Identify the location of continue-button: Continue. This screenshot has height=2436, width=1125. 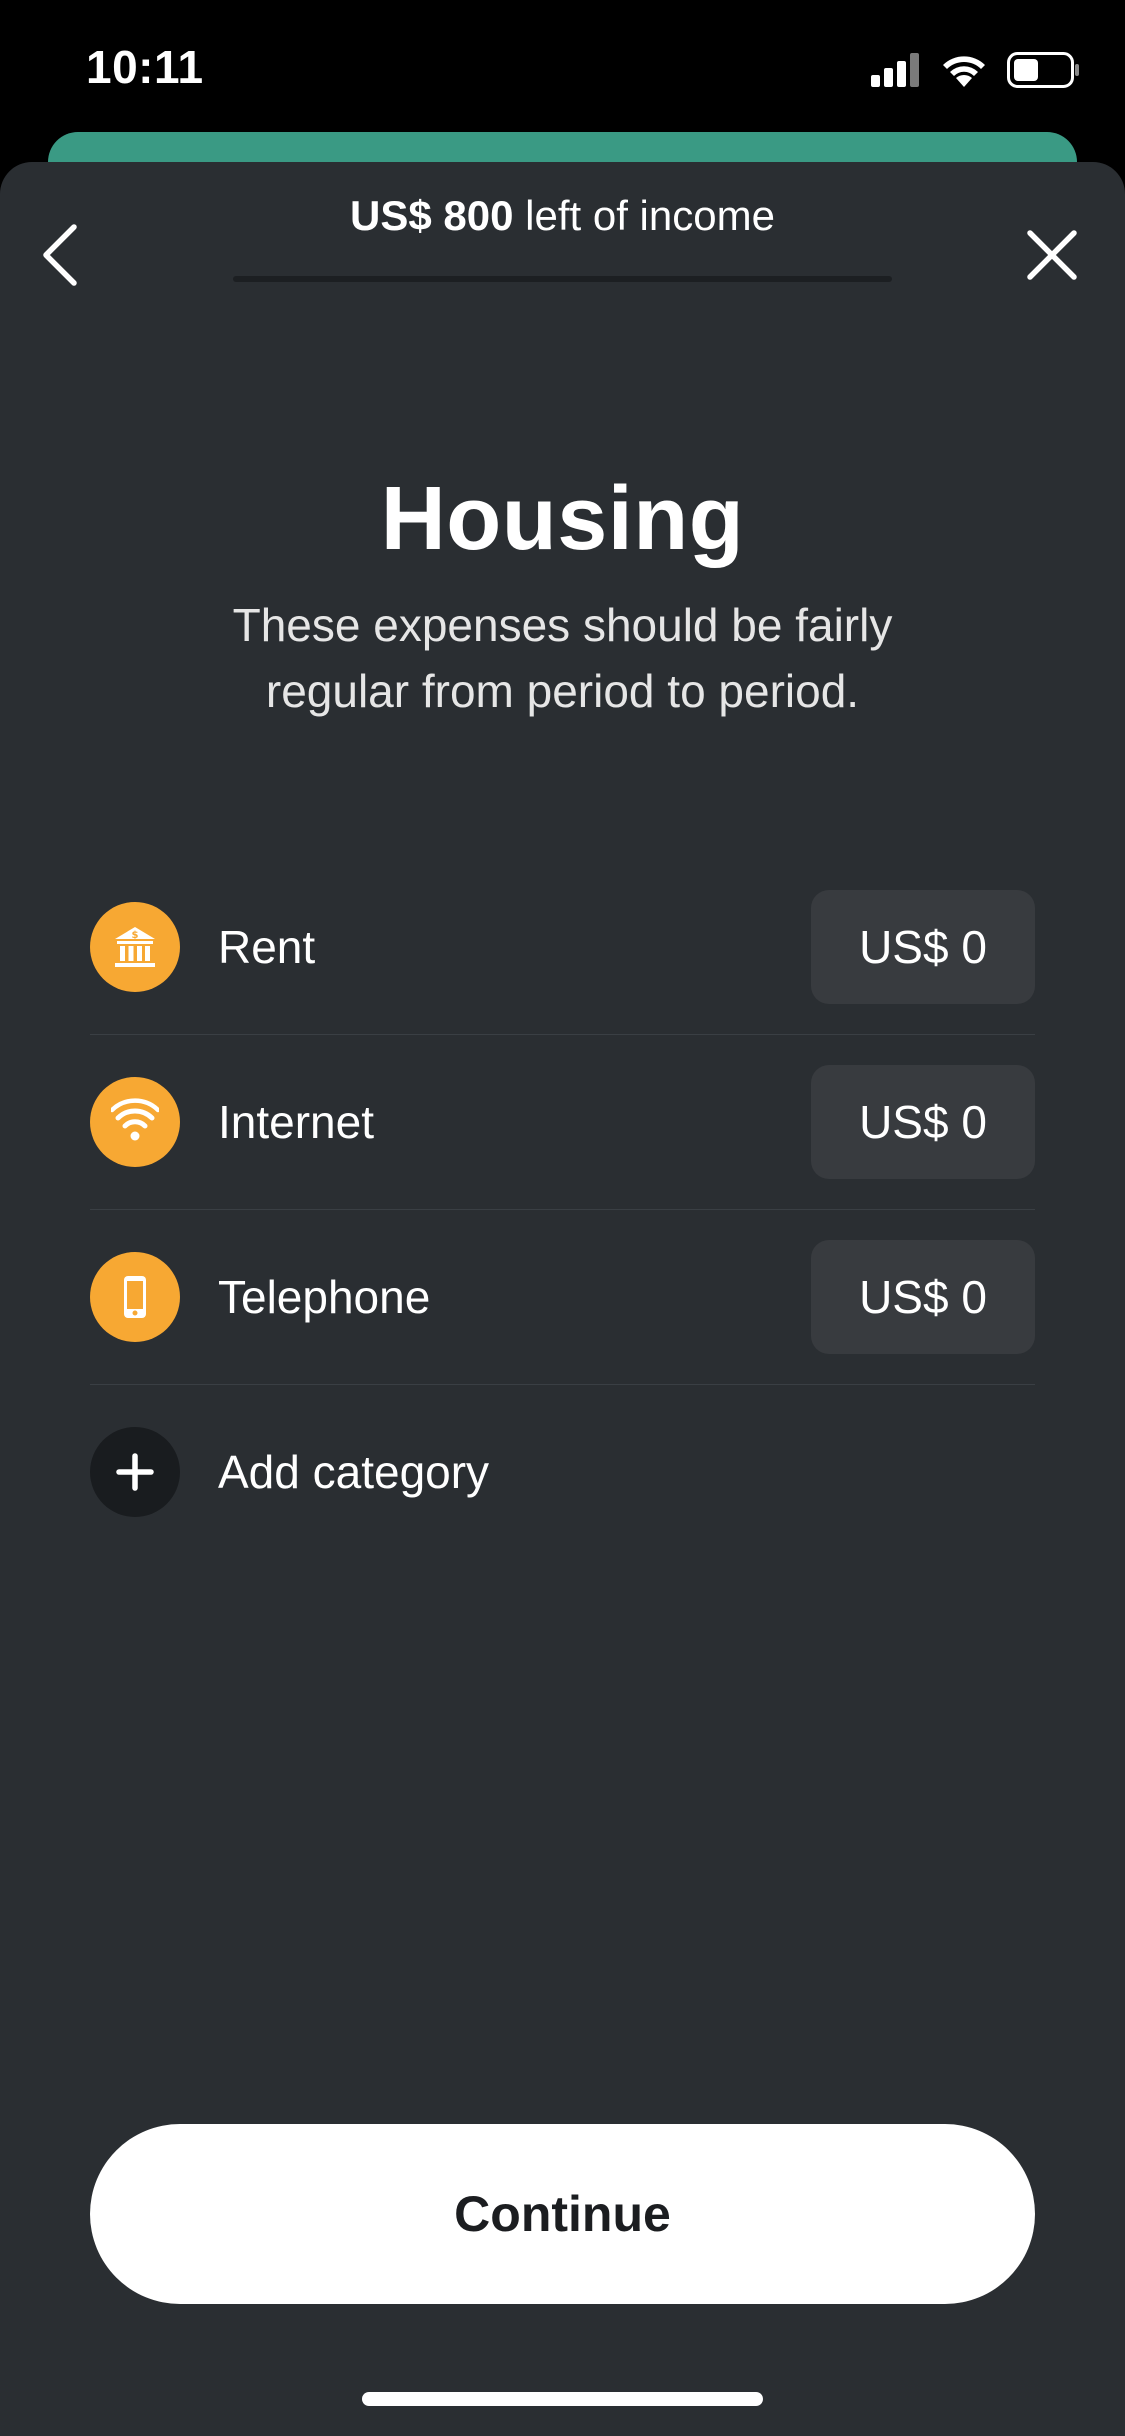
(562, 2214).